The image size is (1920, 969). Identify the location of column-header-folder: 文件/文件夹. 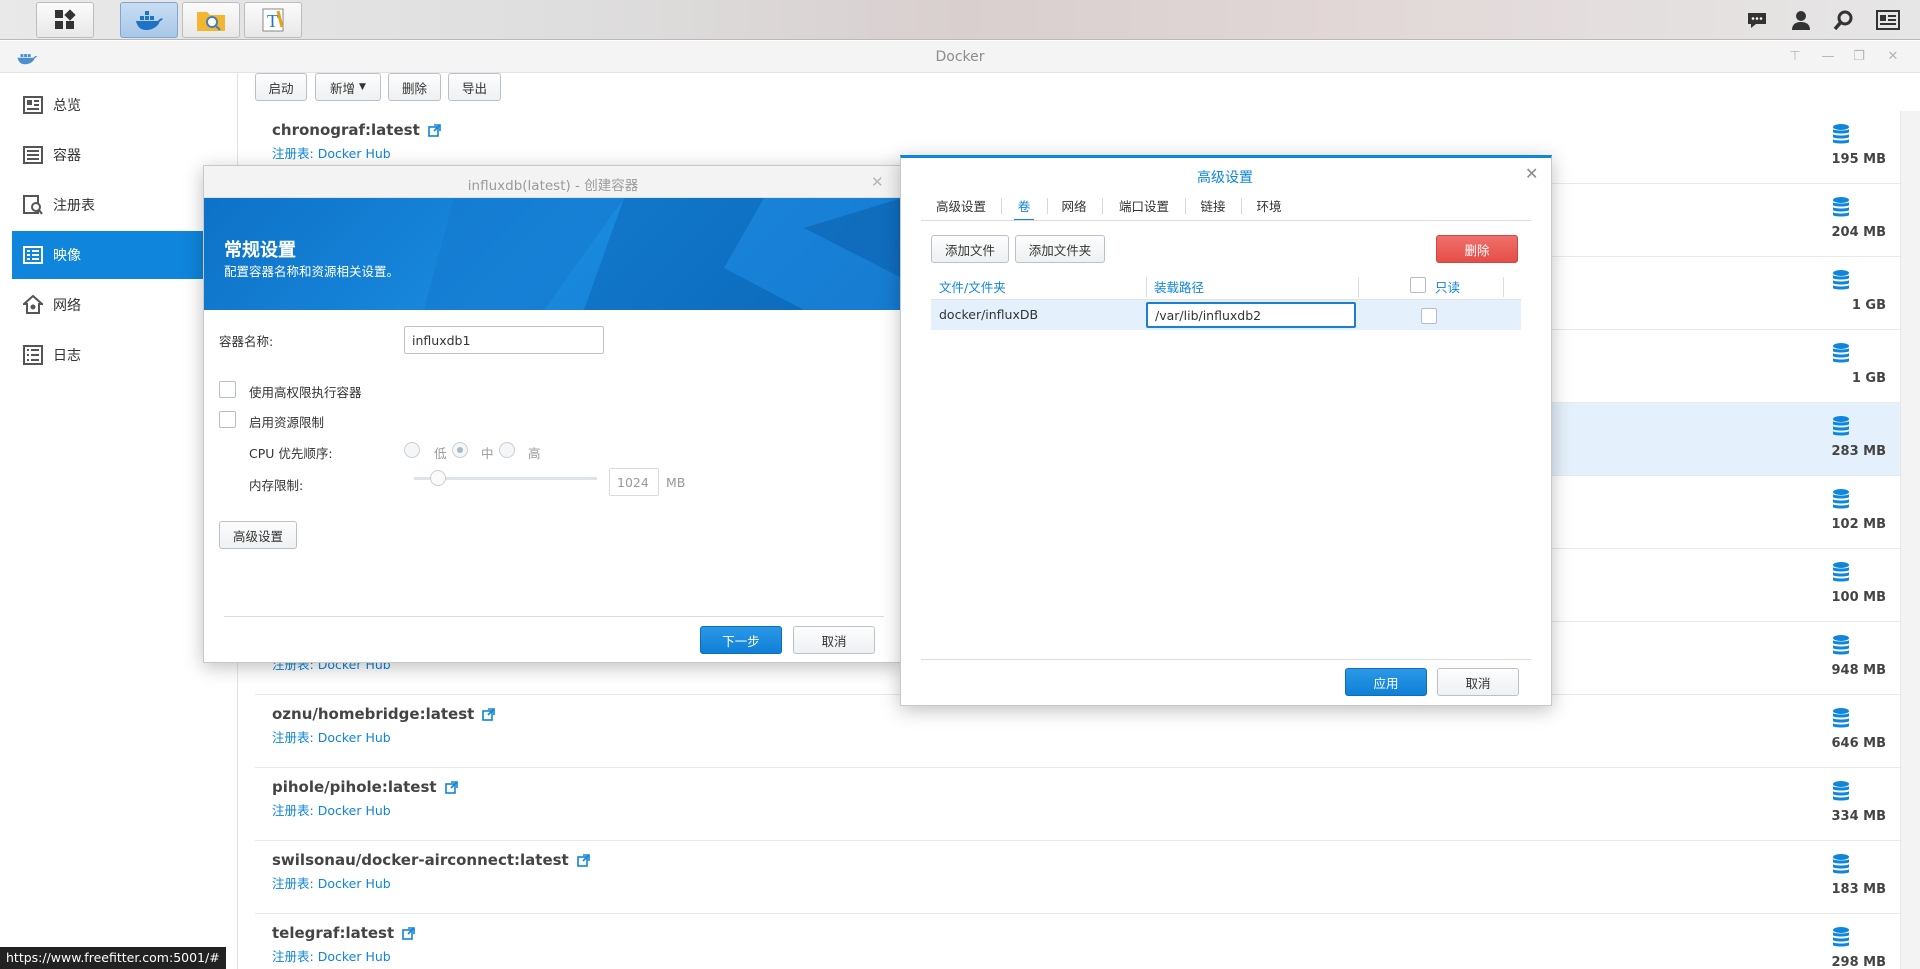
(1038, 286).